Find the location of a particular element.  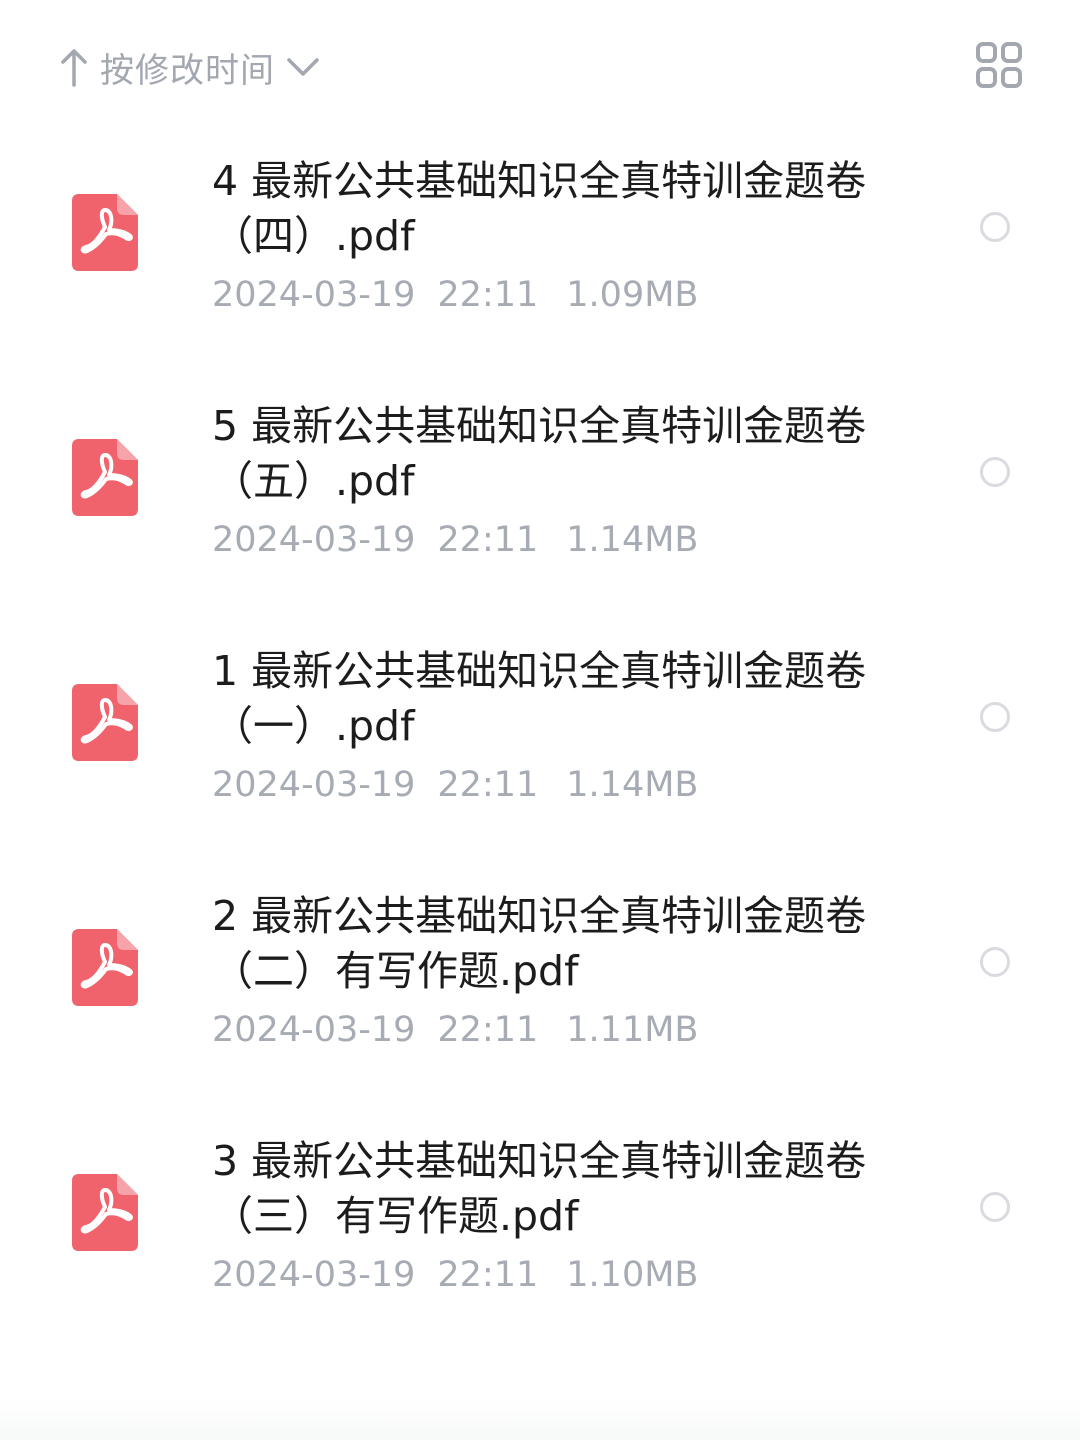

file-size: 1.11MB is located at coordinates (632, 1030).